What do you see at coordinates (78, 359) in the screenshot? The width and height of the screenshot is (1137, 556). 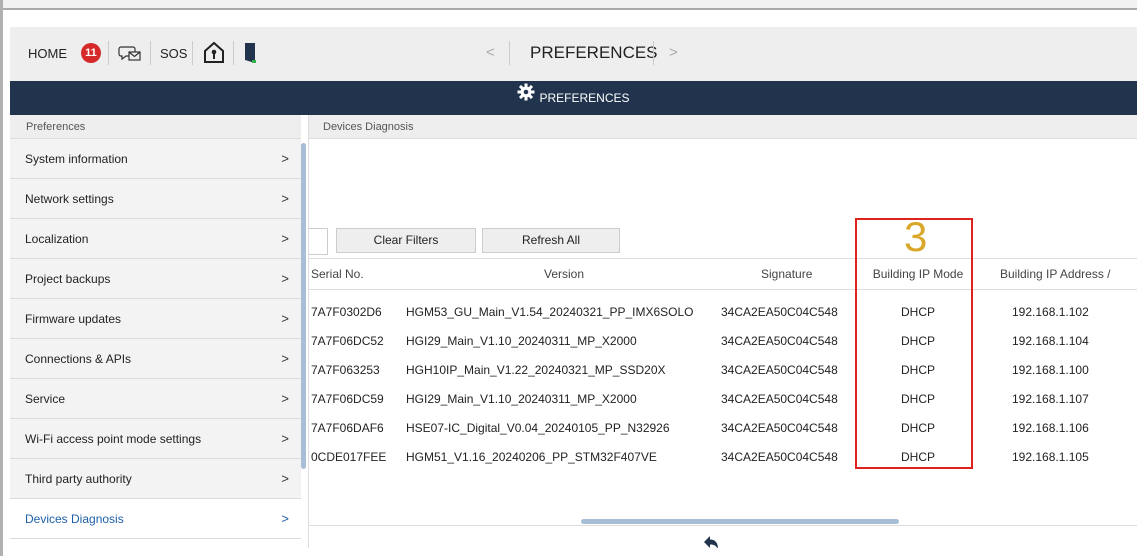 I see `sidebar-item-label: Connections & APIs` at bounding box center [78, 359].